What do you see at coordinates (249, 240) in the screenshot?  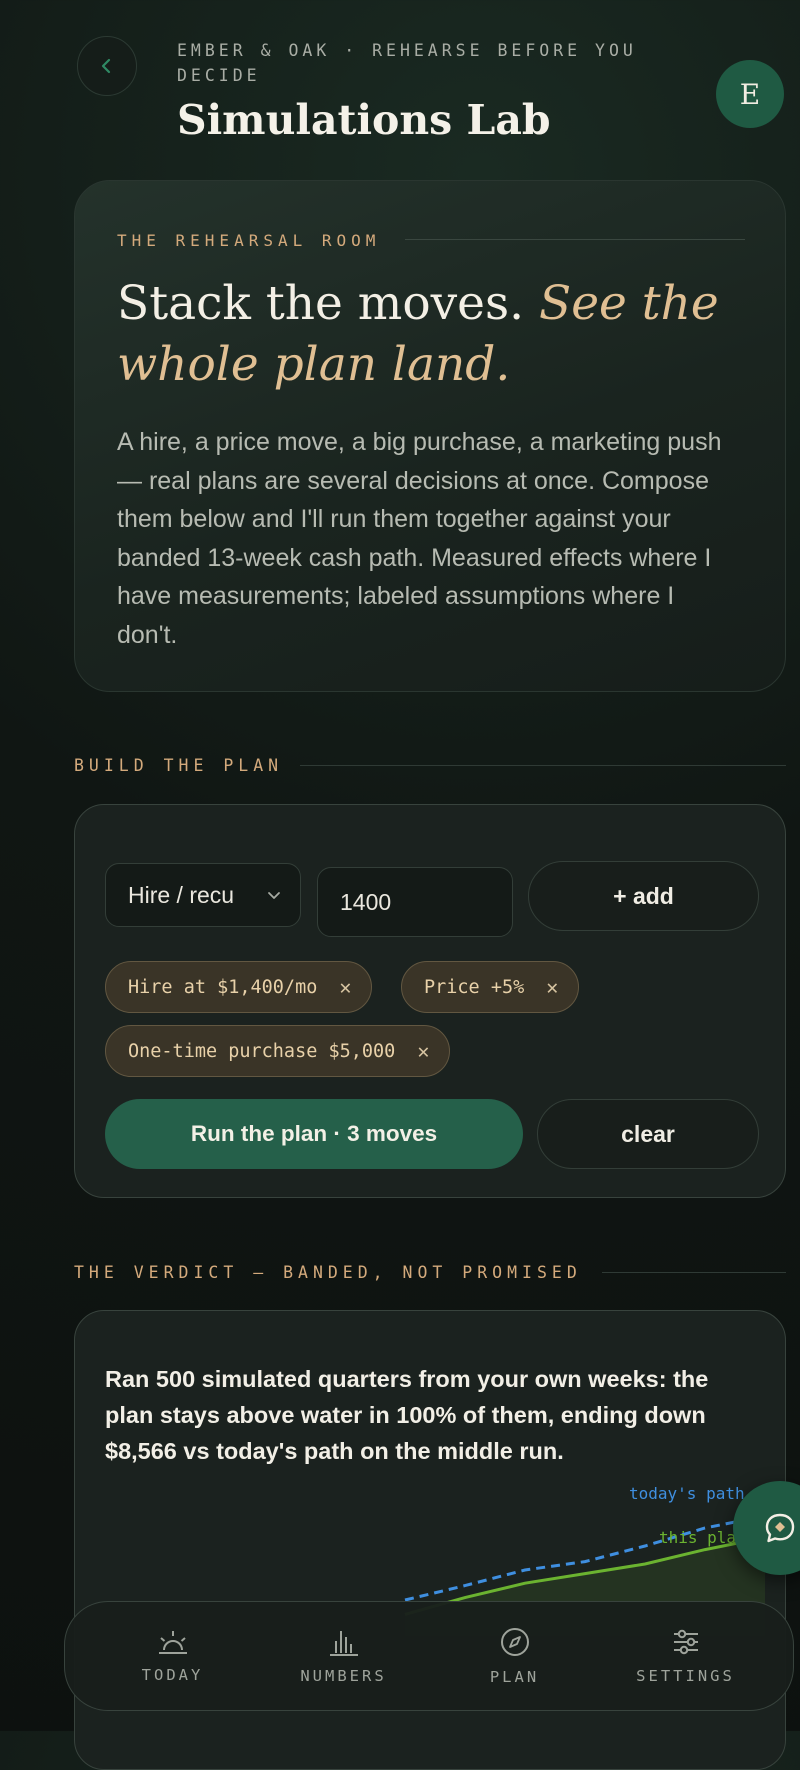 I see `hero-kicker: THE REHEARSAL ROOM` at bounding box center [249, 240].